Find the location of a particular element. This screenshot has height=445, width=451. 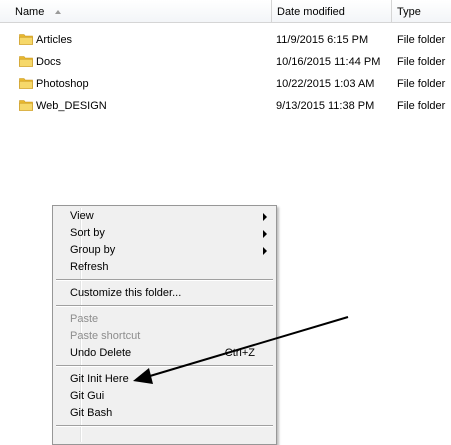

menu-item-refresh: Refresh is located at coordinates (164, 267).